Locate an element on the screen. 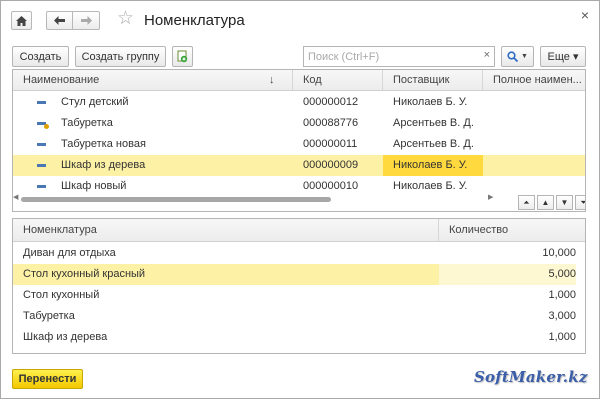 This screenshot has height=399, width=600. search-field: × is located at coordinates (399, 56).